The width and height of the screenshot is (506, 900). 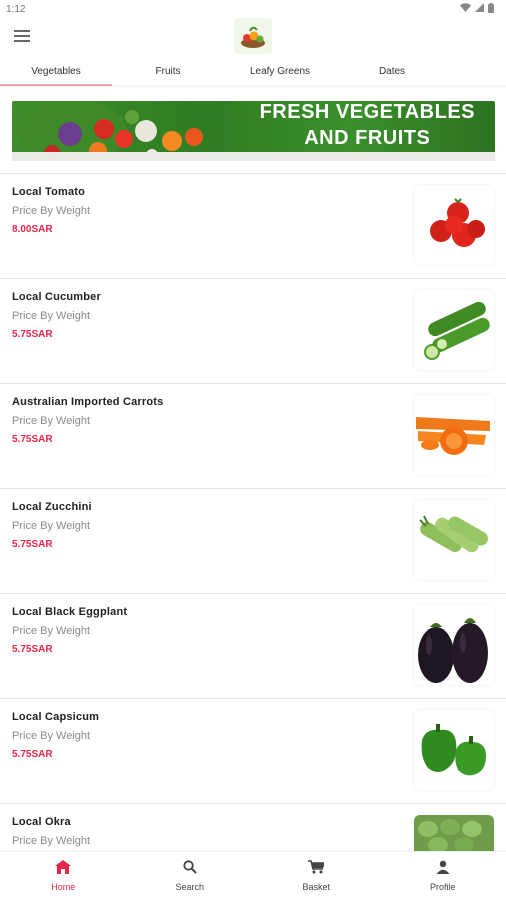 I want to click on status-bar: 1:12, so click(x=253, y=9).